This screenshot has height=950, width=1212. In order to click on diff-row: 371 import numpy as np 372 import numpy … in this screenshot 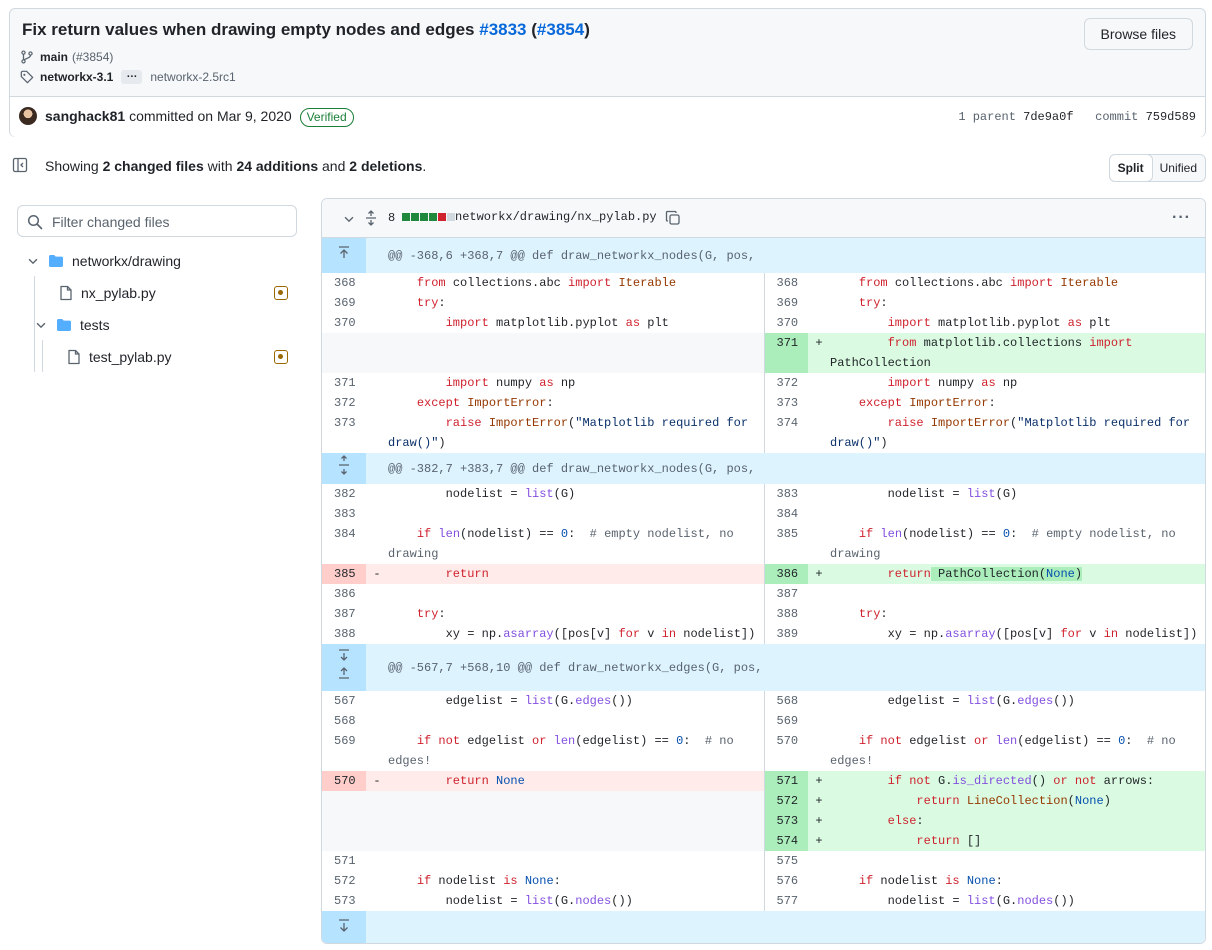, I will do `click(763, 383)`.